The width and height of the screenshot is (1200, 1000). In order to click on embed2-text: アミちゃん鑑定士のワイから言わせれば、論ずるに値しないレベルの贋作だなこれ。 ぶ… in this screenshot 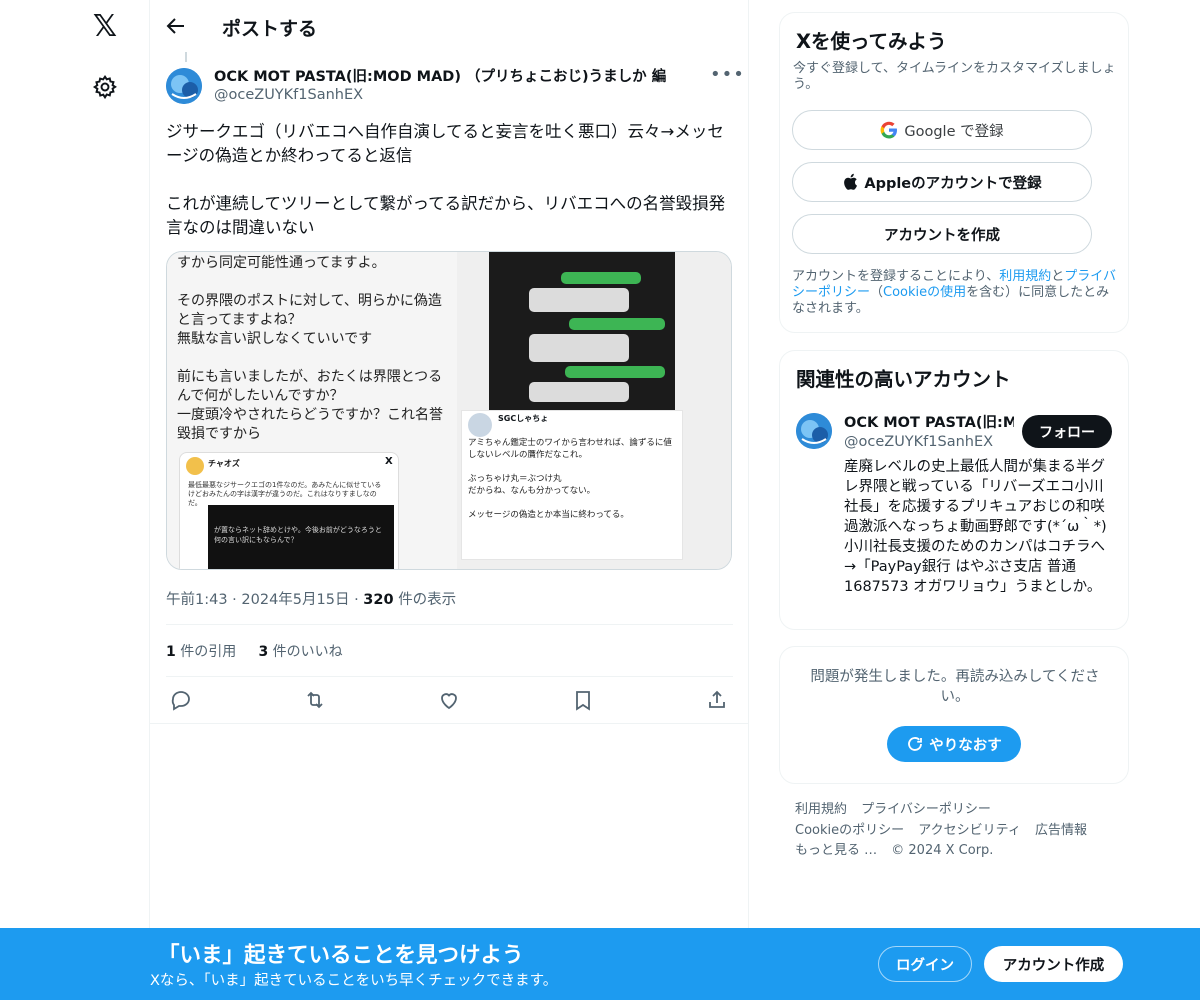, I will do `click(570, 479)`.